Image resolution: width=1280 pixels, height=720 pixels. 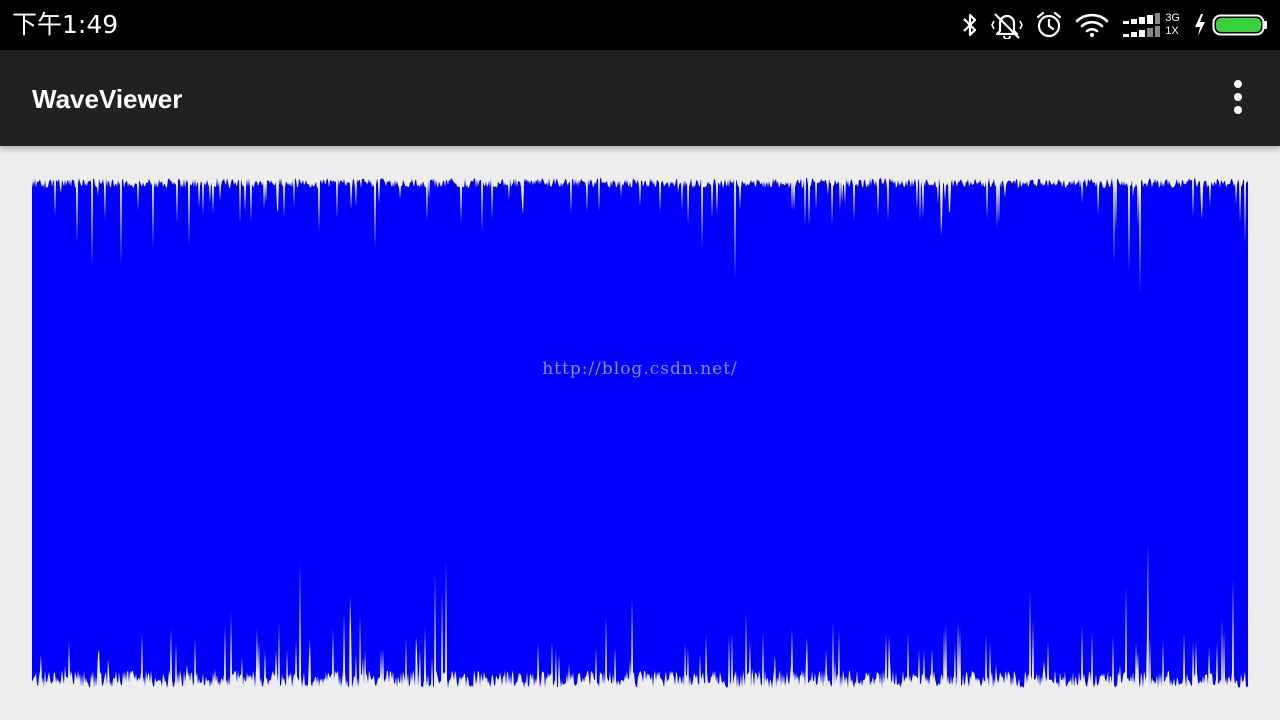 What do you see at coordinates (1240, 25) in the screenshot?
I see `battery-icon` at bounding box center [1240, 25].